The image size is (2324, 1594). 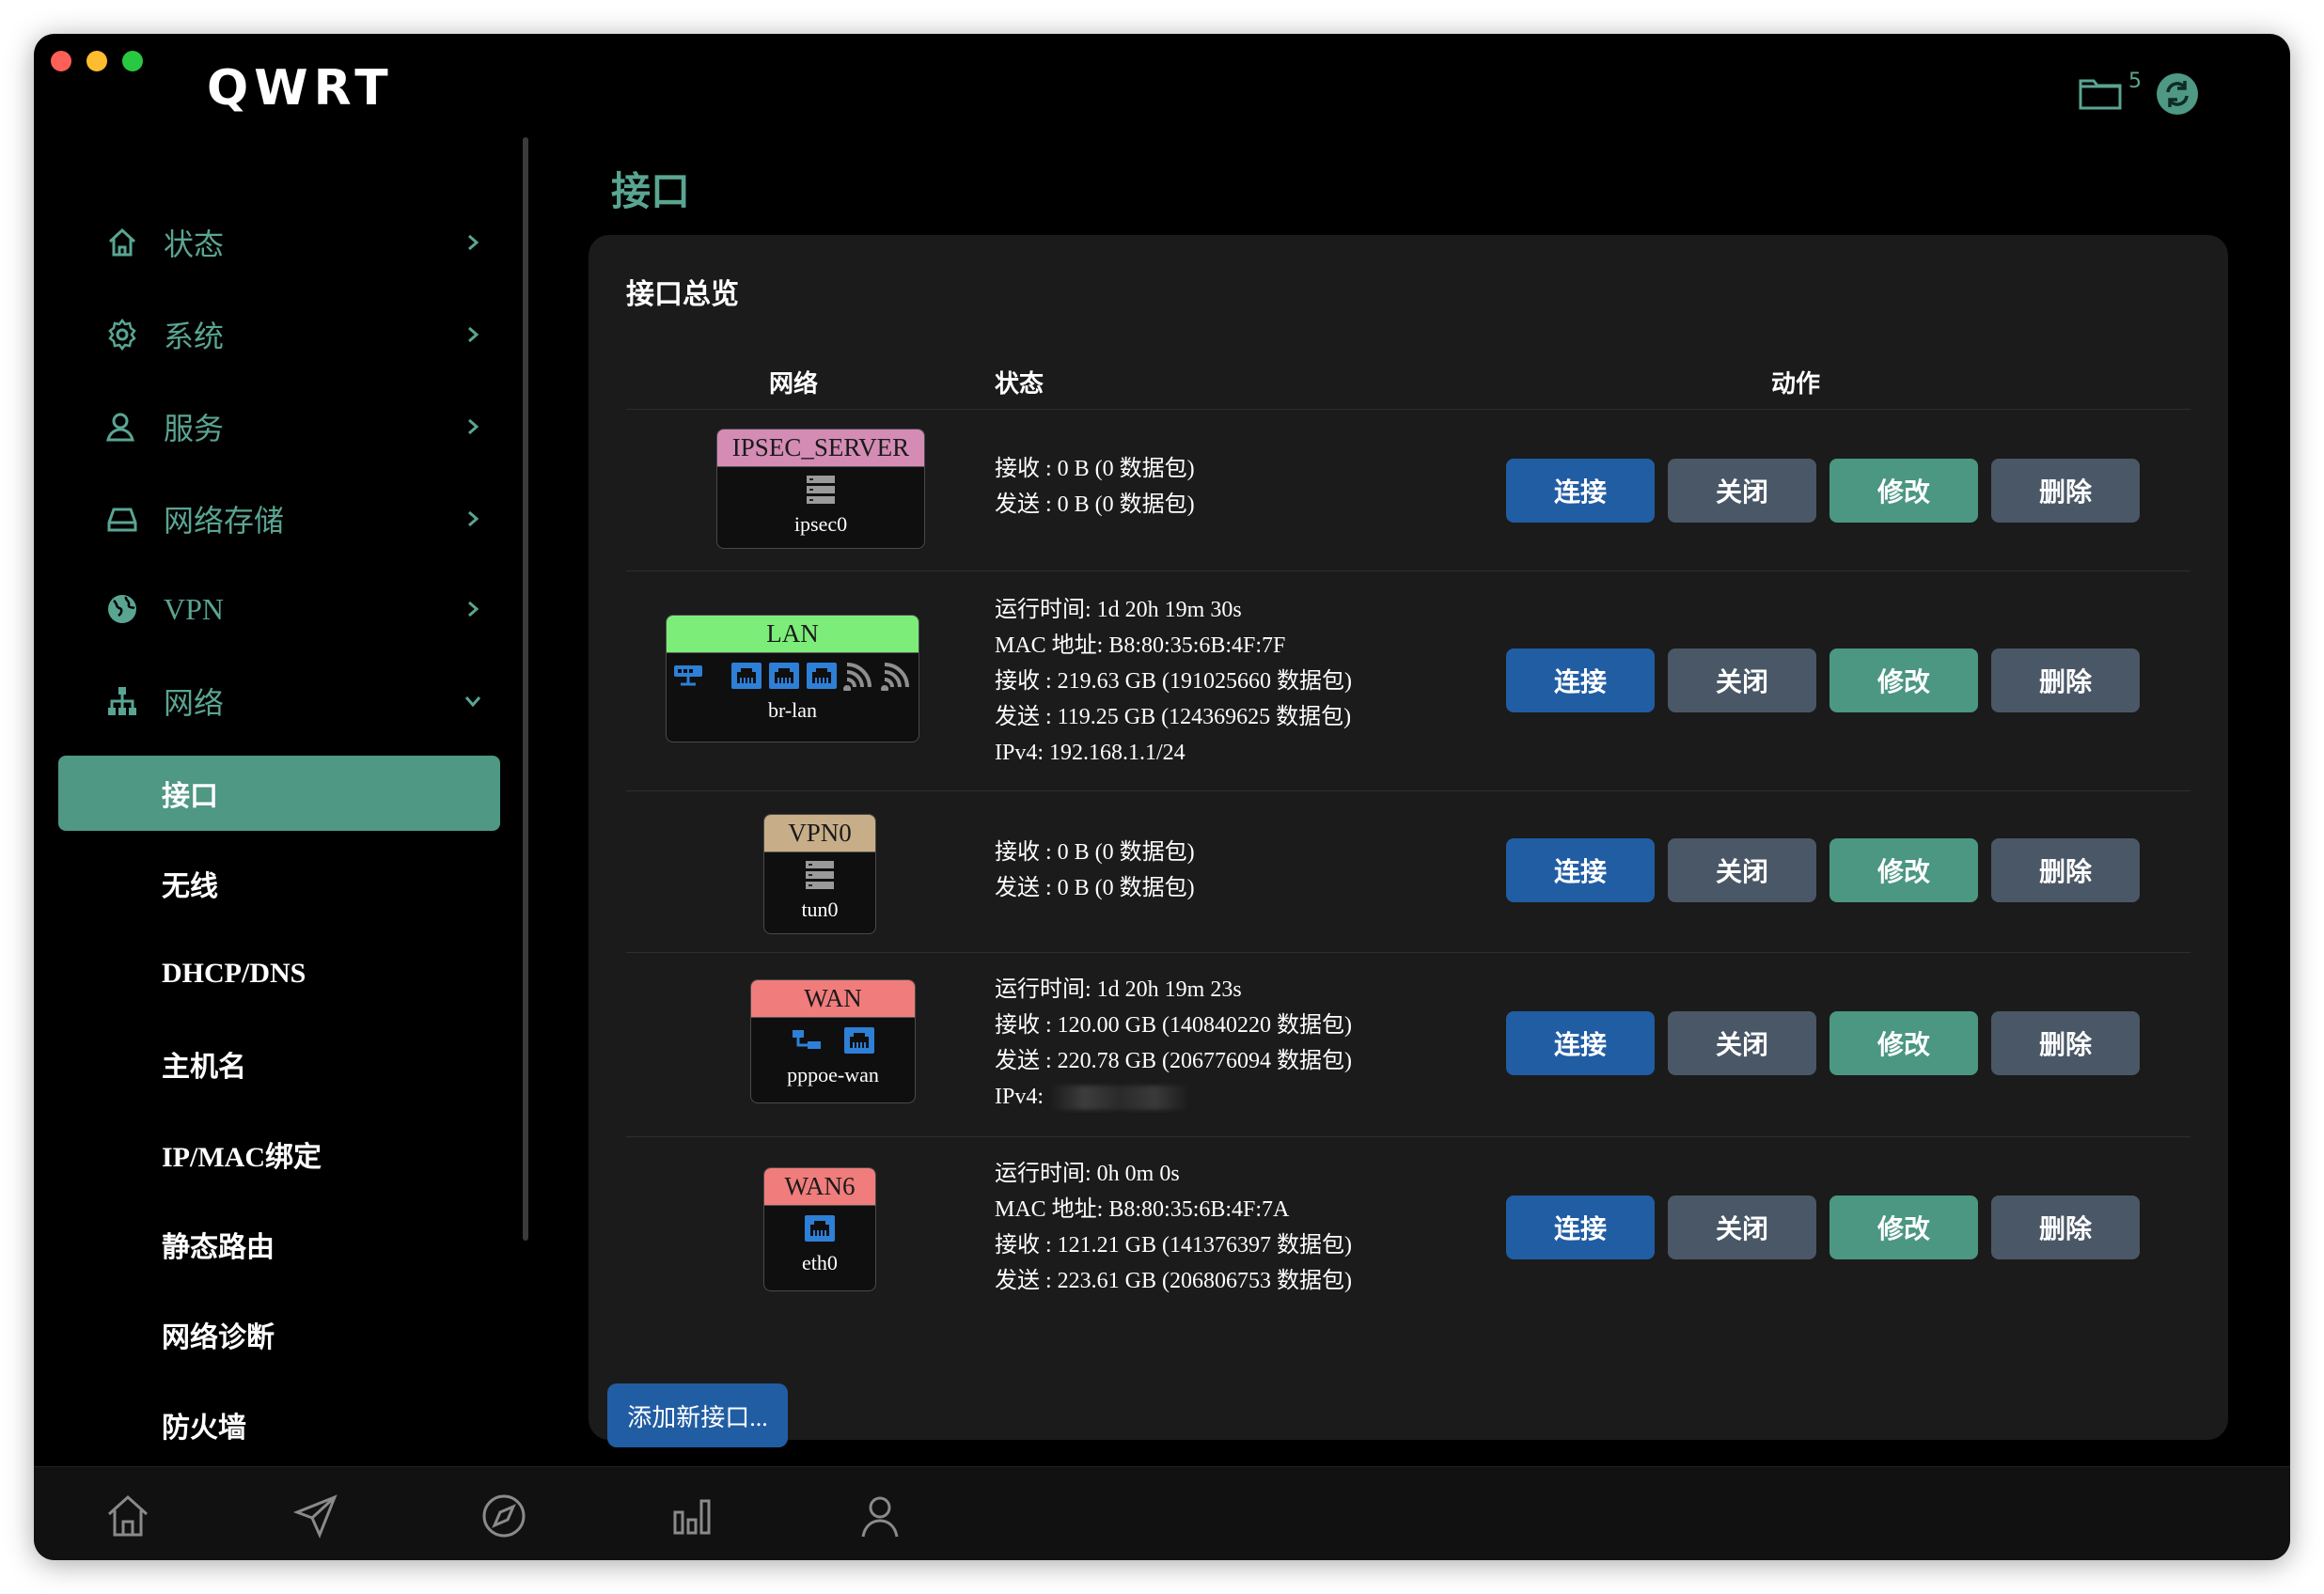 I want to click on network-card: VPN0 tun0, so click(x=819, y=874).